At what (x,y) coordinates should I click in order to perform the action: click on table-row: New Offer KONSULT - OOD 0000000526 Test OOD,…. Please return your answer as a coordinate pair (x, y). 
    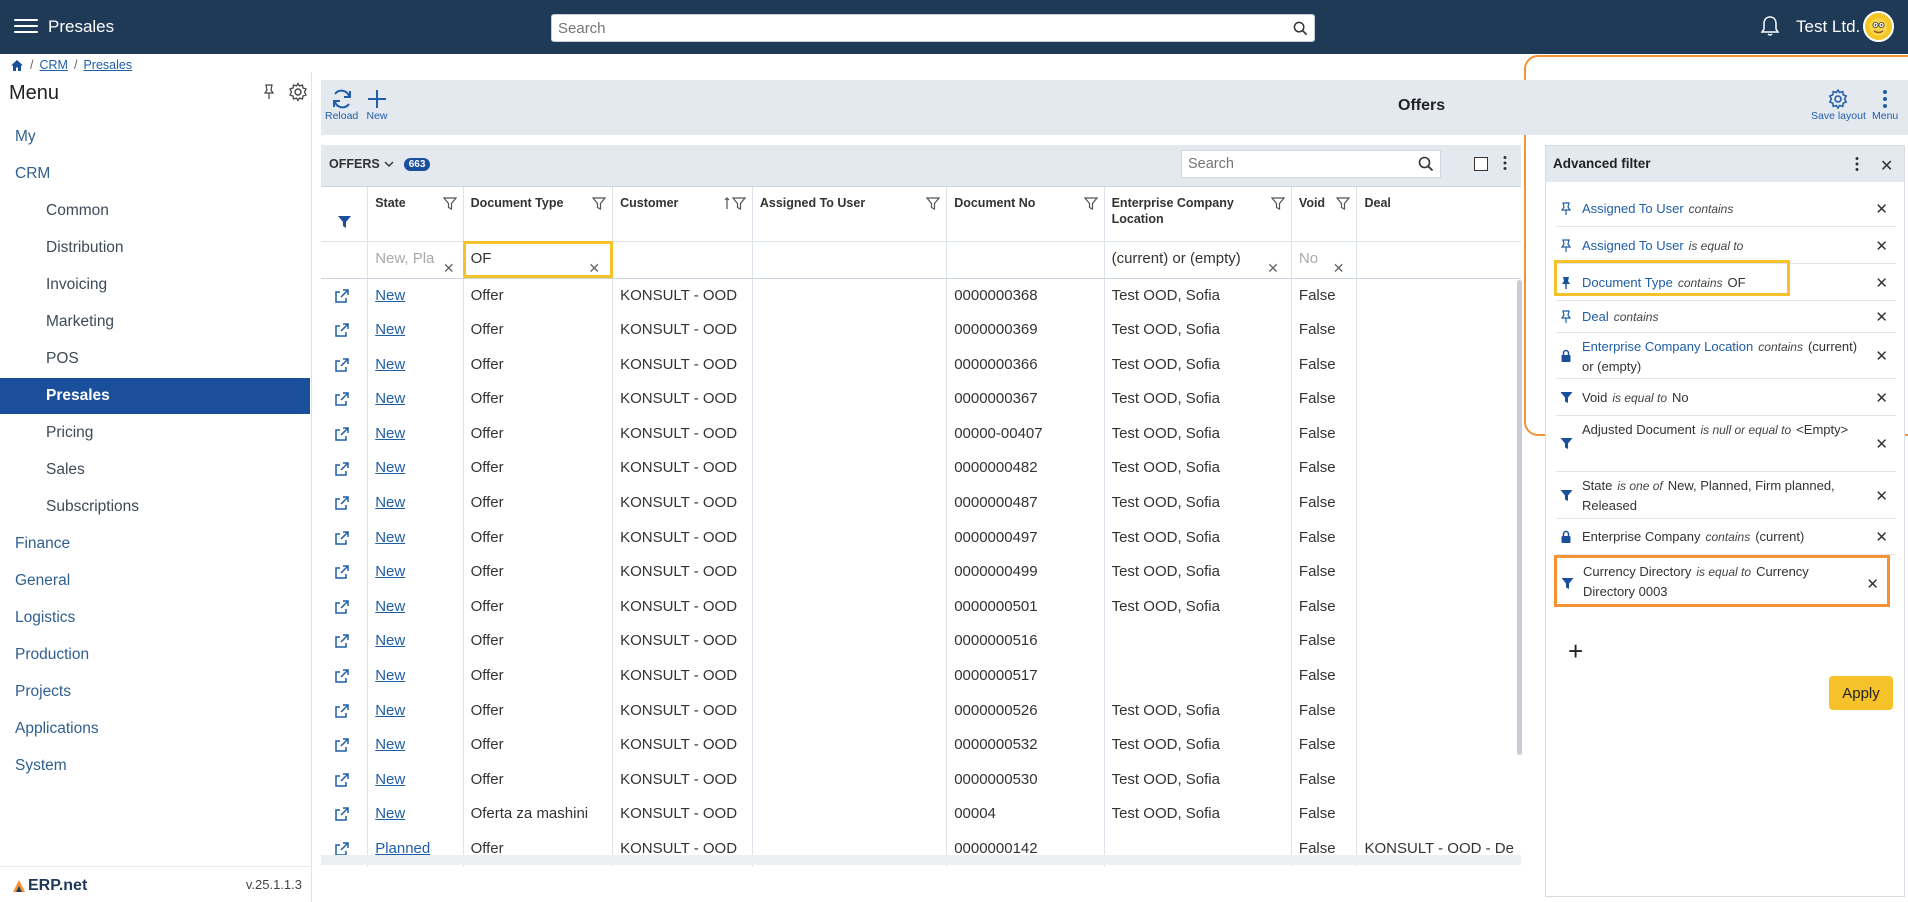
    Looking at the image, I should click on (921, 711).